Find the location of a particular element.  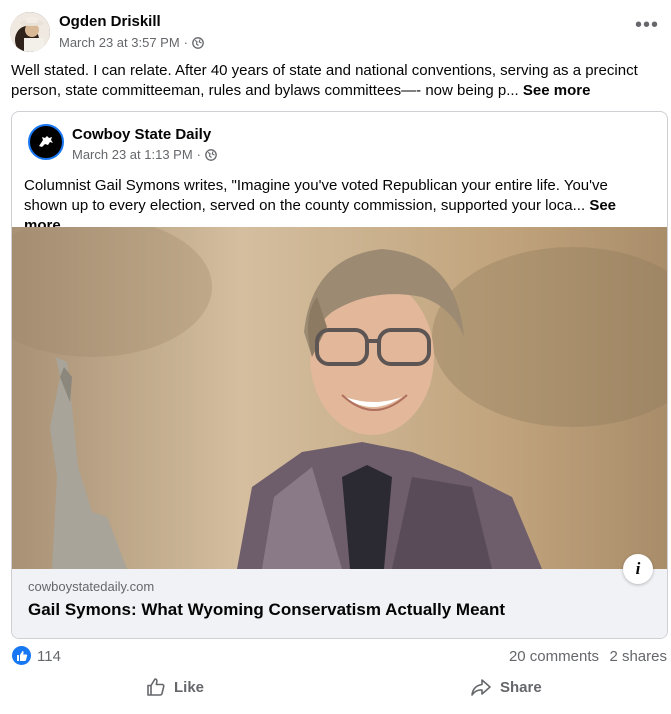

more-options-icon: ••• is located at coordinates (647, 25).